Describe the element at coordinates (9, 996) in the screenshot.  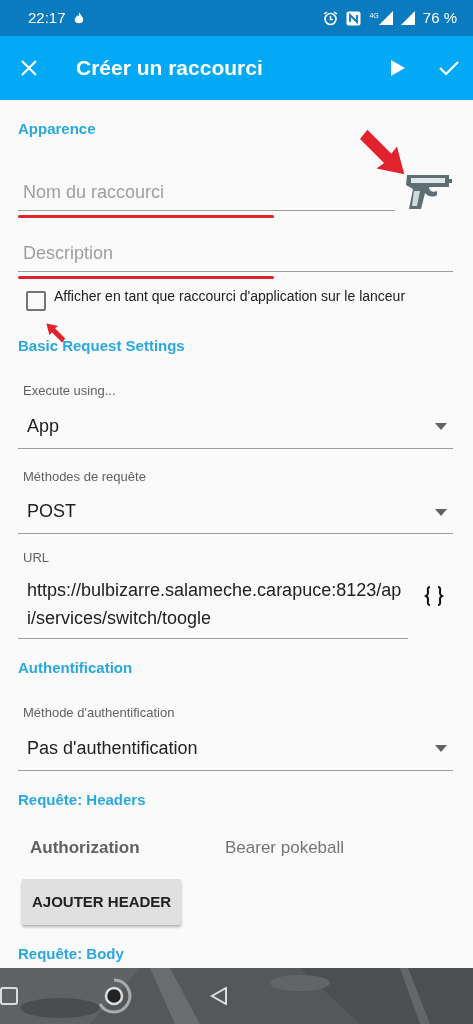
I see `recents-icon` at that location.